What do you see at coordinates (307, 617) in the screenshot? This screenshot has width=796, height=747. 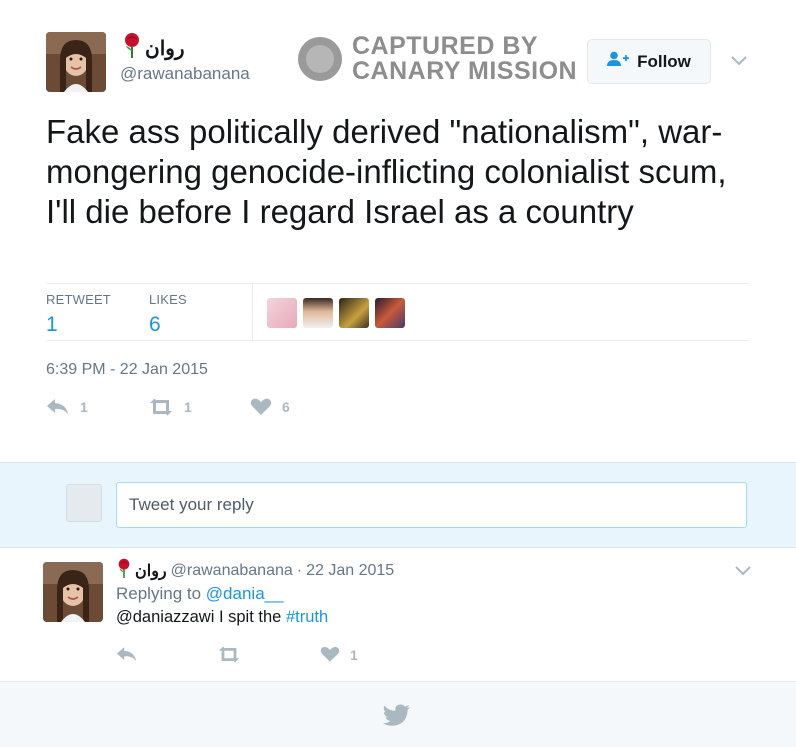 I see `reply-hashtag: #truth` at bounding box center [307, 617].